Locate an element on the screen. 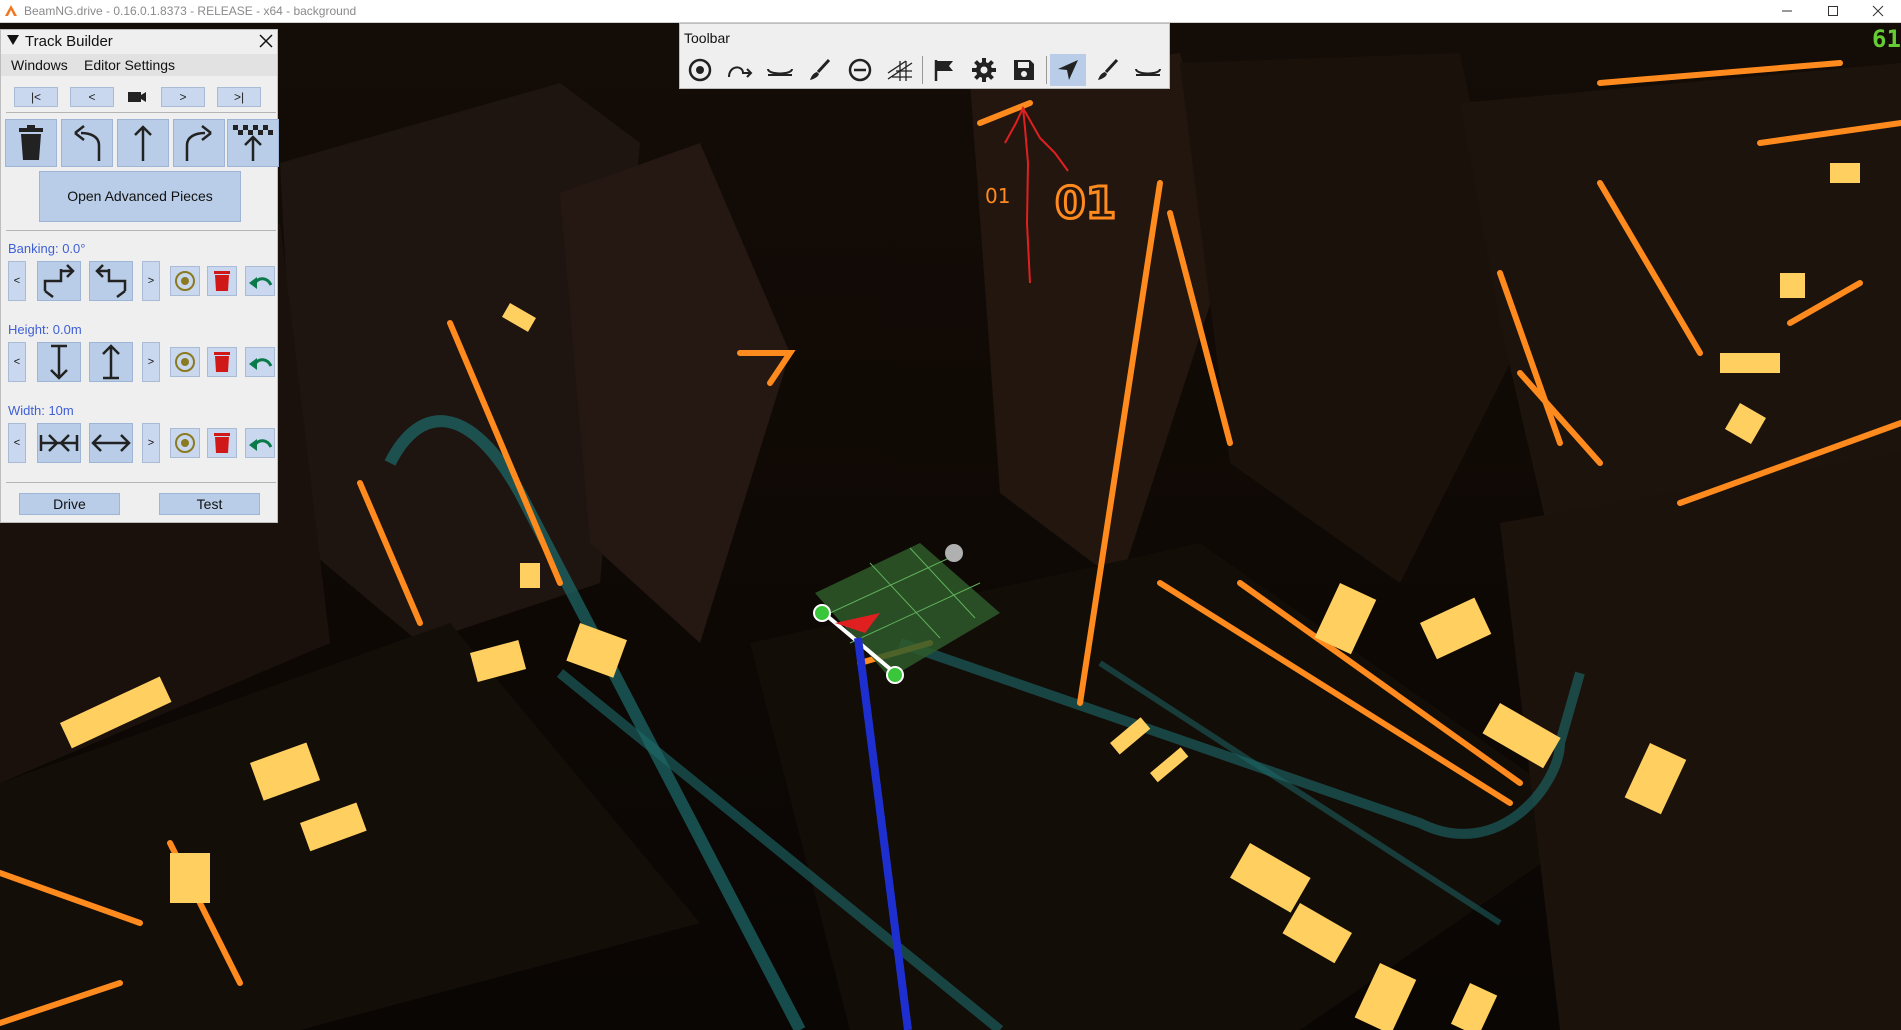  toolbar-grid-button is located at coordinates (900, 70).